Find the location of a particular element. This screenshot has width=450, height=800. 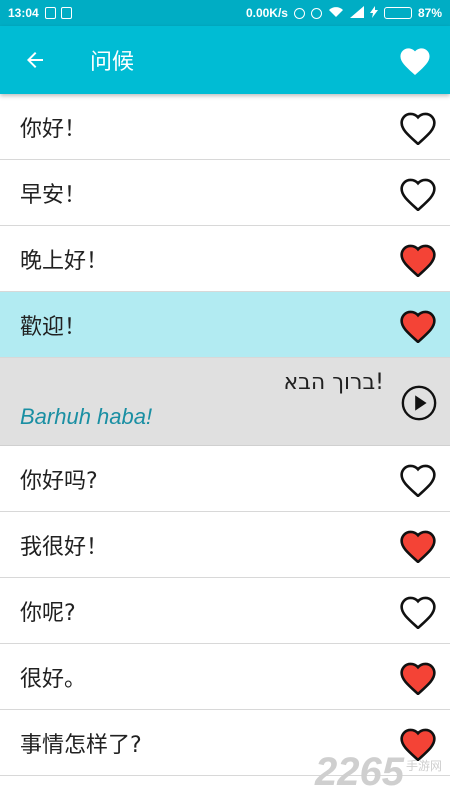

phrase-text: 你呢? is located at coordinates (48, 613).